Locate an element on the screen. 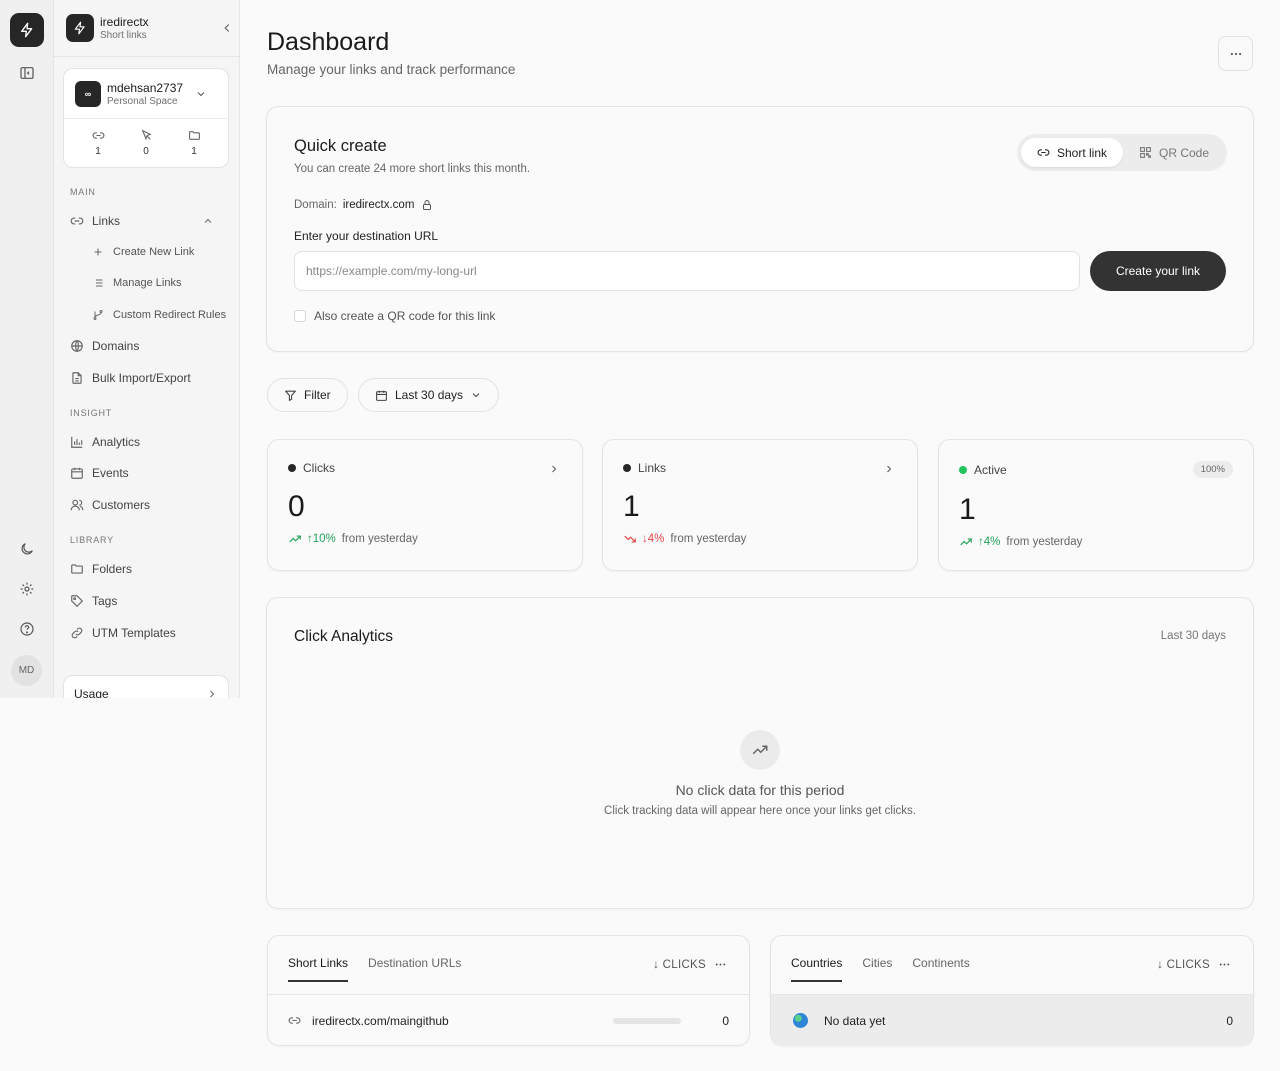 Image resolution: width=1280 pixels, height=1071 pixels. workspace-switcher: ∞ mdehsan2737 Personal Space 1 0 1 is located at coordinates (146, 118).